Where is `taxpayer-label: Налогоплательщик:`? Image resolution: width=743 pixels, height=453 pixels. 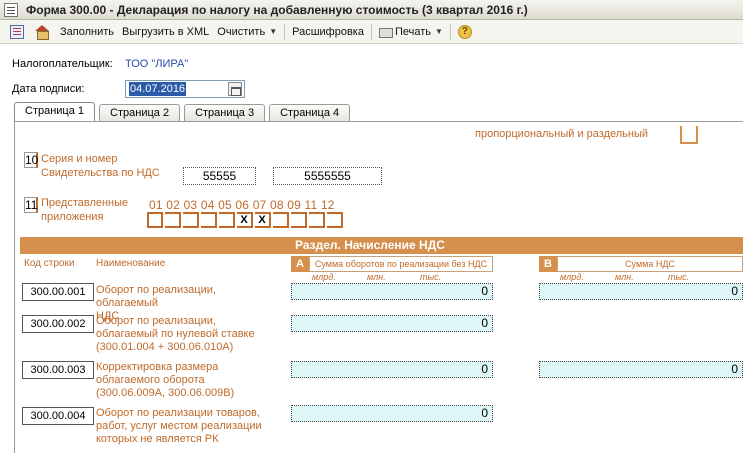 taxpayer-label: Налогоплательщик: is located at coordinates (62, 64).